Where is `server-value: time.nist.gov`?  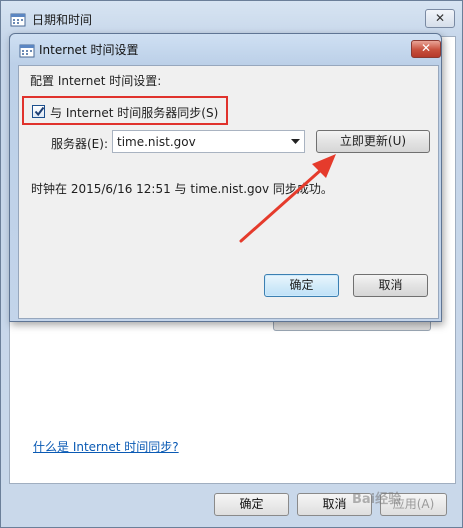 server-value: time.nist.gov is located at coordinates (156, 142).